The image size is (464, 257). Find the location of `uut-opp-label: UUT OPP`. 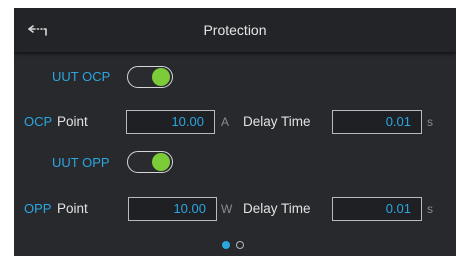

uut-opp-label: UUT OPP is located at coordinates (81, 162).